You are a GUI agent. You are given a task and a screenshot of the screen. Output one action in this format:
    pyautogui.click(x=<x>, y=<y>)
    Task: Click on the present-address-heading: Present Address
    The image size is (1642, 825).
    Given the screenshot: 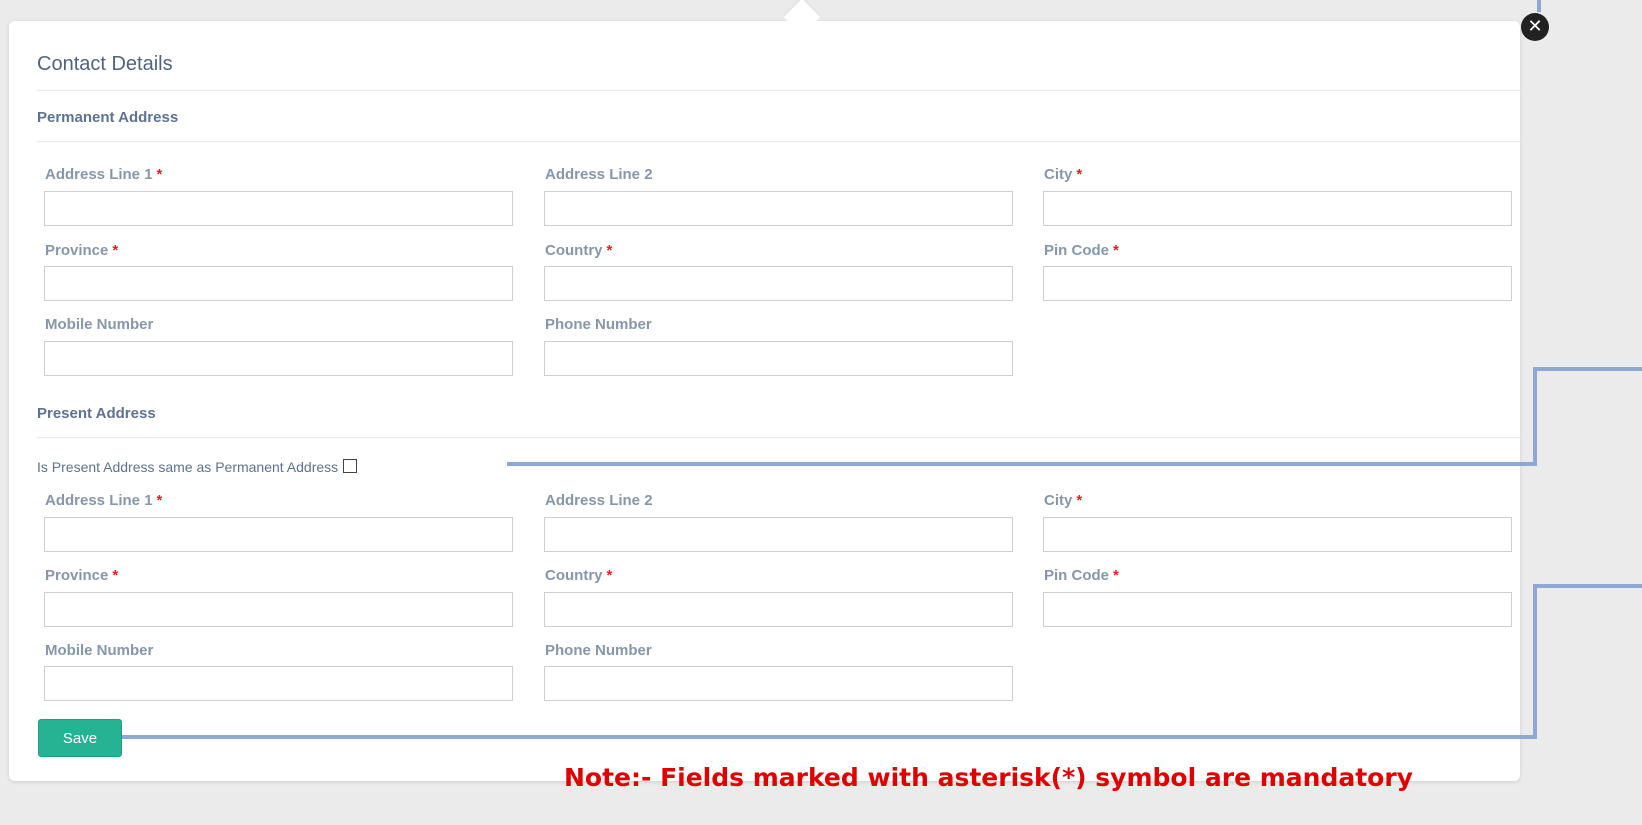 What is the action you would take?
    pyautogui.click(x=96, y=413)
    